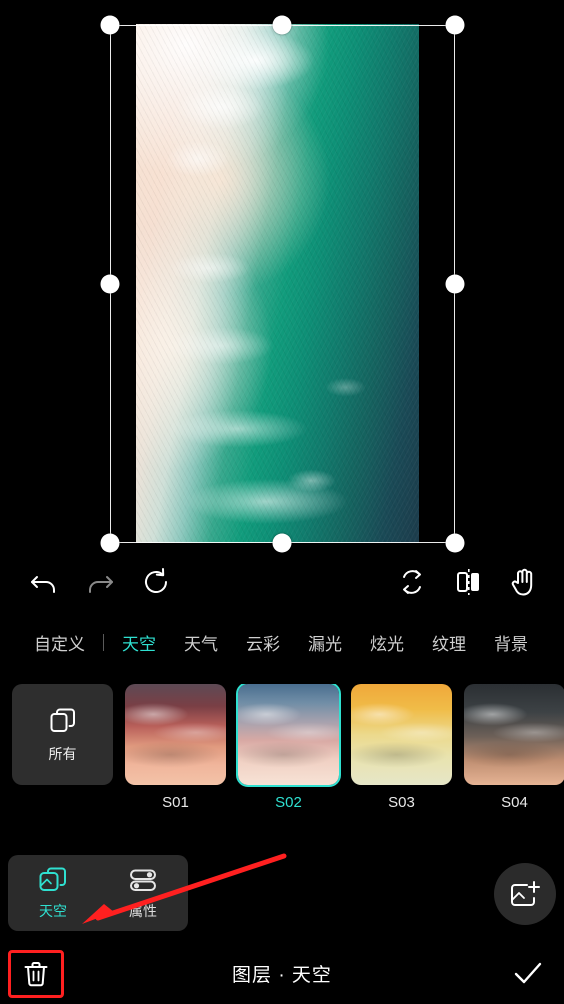 Image resolution: width=564 pixels, height=1004 pixels. What do you see at coordinates (455, 25) in the screenshot?
I see `handle-top-right` at bounding box center [455, 25].